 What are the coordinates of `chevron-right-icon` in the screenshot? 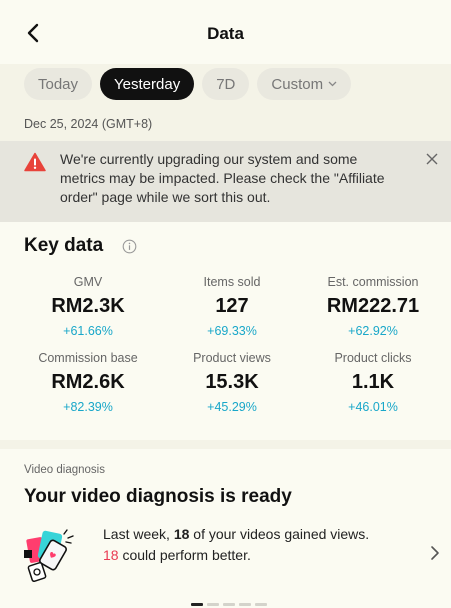 It's located at (435, 553).